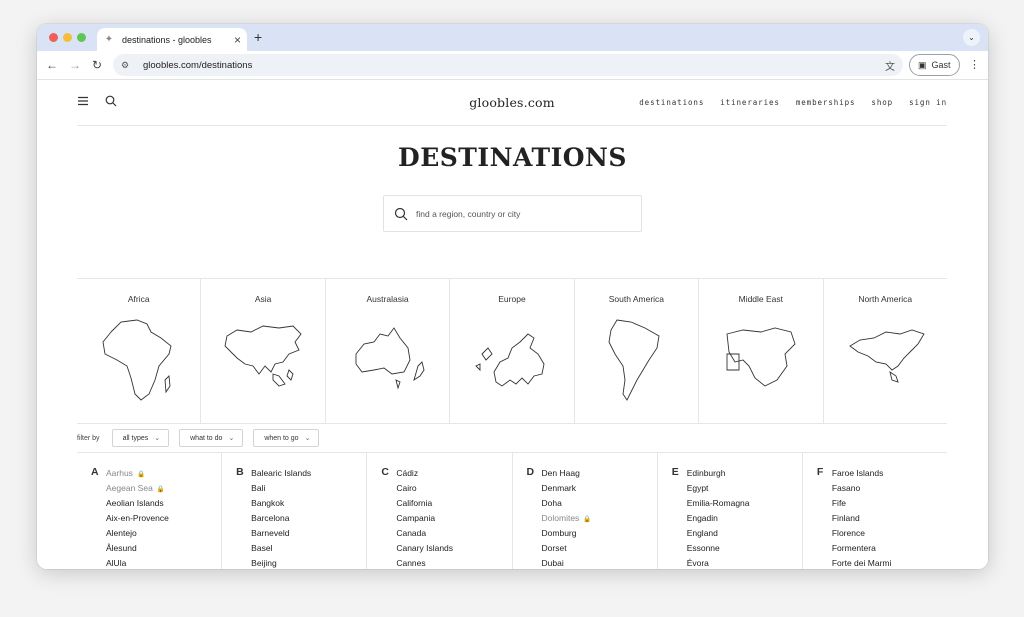 This screenshot has height=617, width=1024. I want to click on destination-name: Bali, so click(258, 488).